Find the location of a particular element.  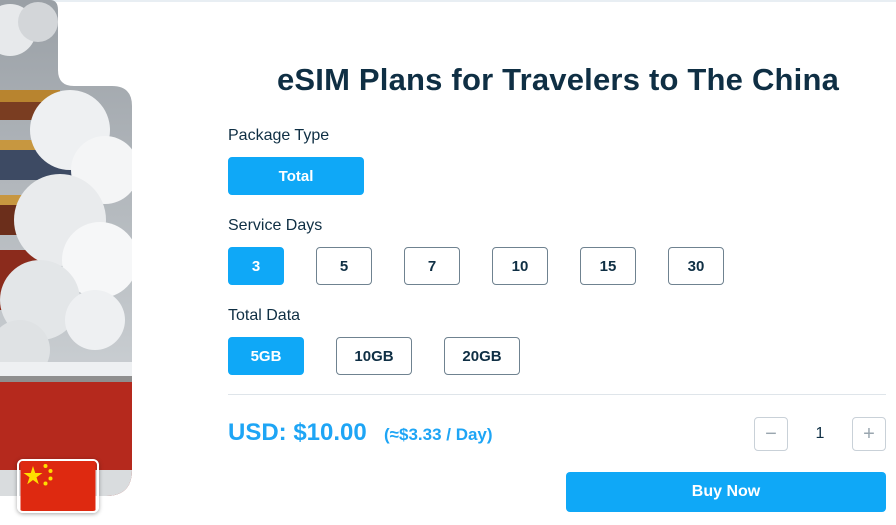

service-days-option-30: 30 is located at coordinates (696, 266).